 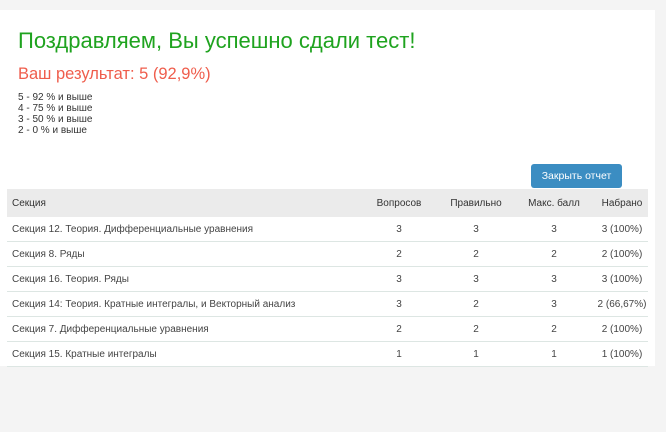 I want to click on col-correct: Правильно, so click(x=476, y=203).